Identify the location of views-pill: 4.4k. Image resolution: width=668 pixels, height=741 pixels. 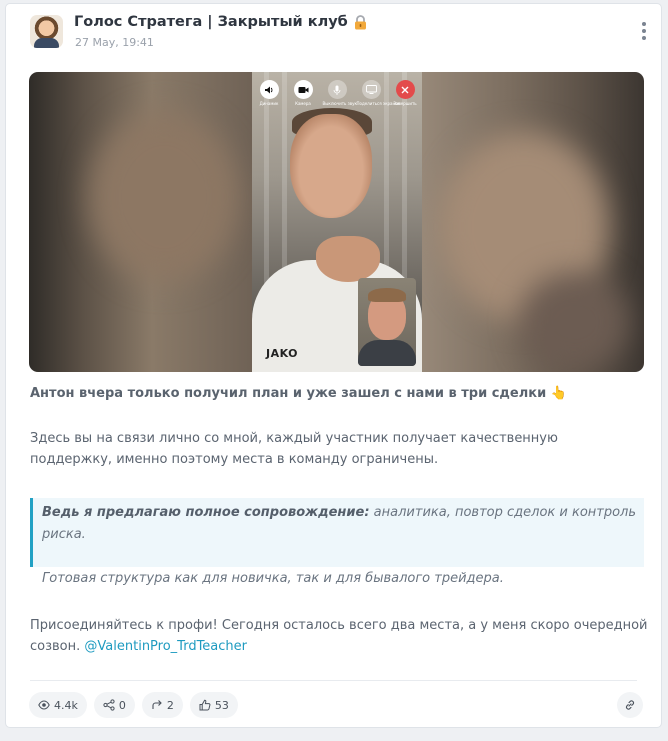
(58, 705).